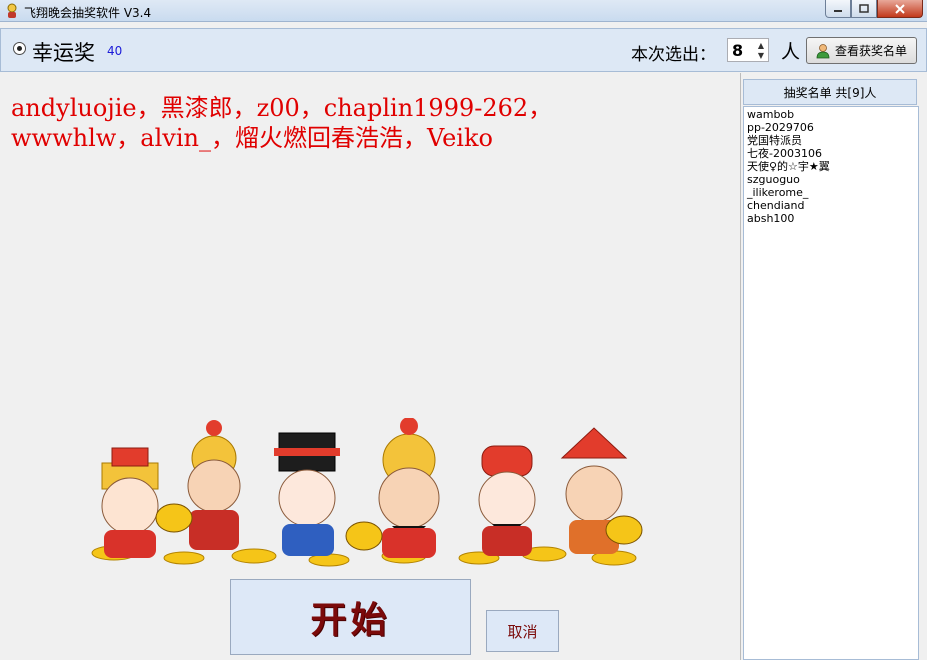 This screenshot has width=927, height=660. I want to click on participant-list-header: 抽奖名单 共[9]人, so click(830, 92).